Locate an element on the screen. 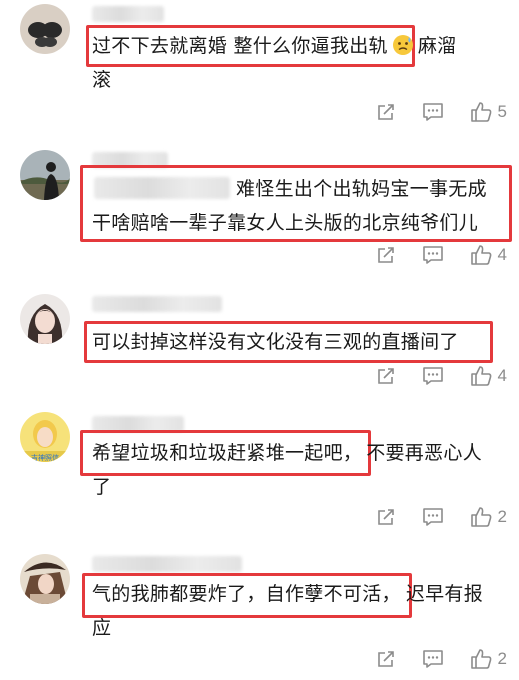 The height and width of the screenshot is (680, 519). avatar: 吉神照信 is located at coordinates (45, 437).